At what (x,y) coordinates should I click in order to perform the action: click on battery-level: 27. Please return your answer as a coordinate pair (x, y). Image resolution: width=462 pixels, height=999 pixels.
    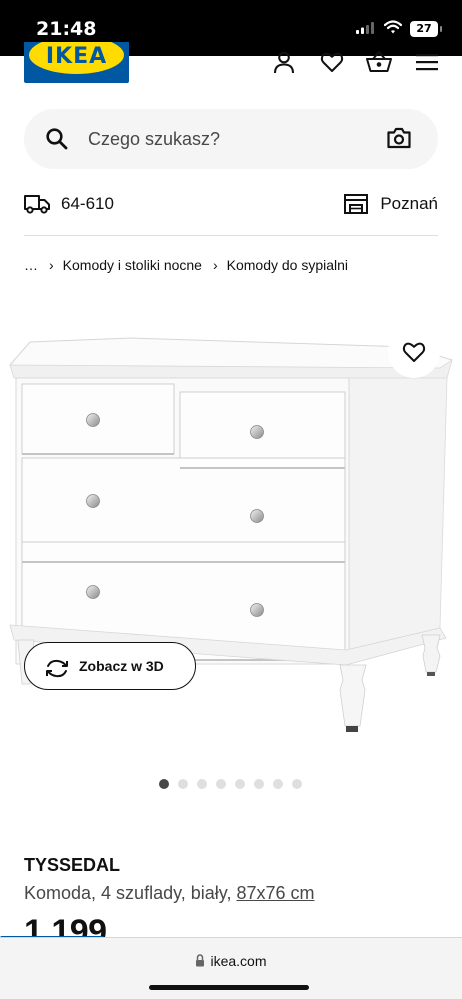
    Looking at the image, I should click on (424, 28).